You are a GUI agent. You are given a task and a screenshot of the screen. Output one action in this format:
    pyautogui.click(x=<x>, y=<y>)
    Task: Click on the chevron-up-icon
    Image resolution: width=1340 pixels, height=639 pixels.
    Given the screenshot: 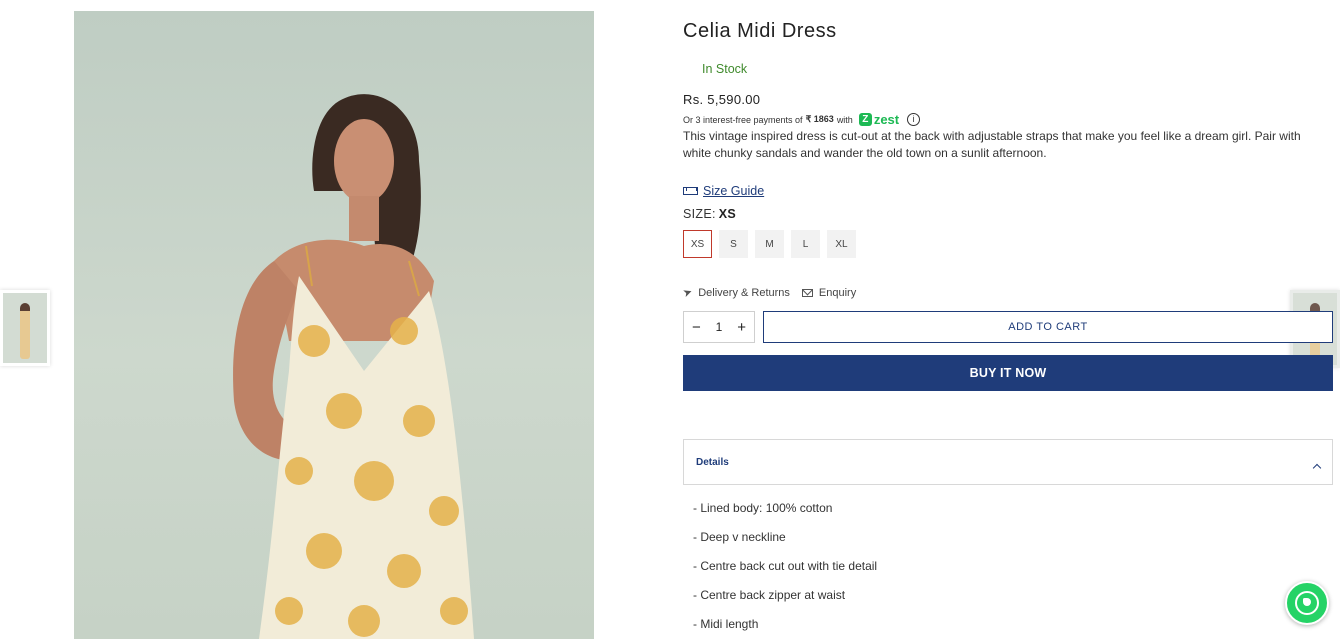 What is the action you would take?
    pyautogui.click(x=1317, y=468)
    